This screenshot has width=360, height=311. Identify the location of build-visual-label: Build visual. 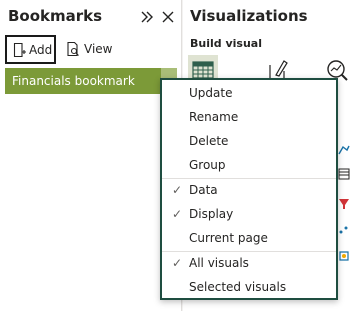
(226, 43).